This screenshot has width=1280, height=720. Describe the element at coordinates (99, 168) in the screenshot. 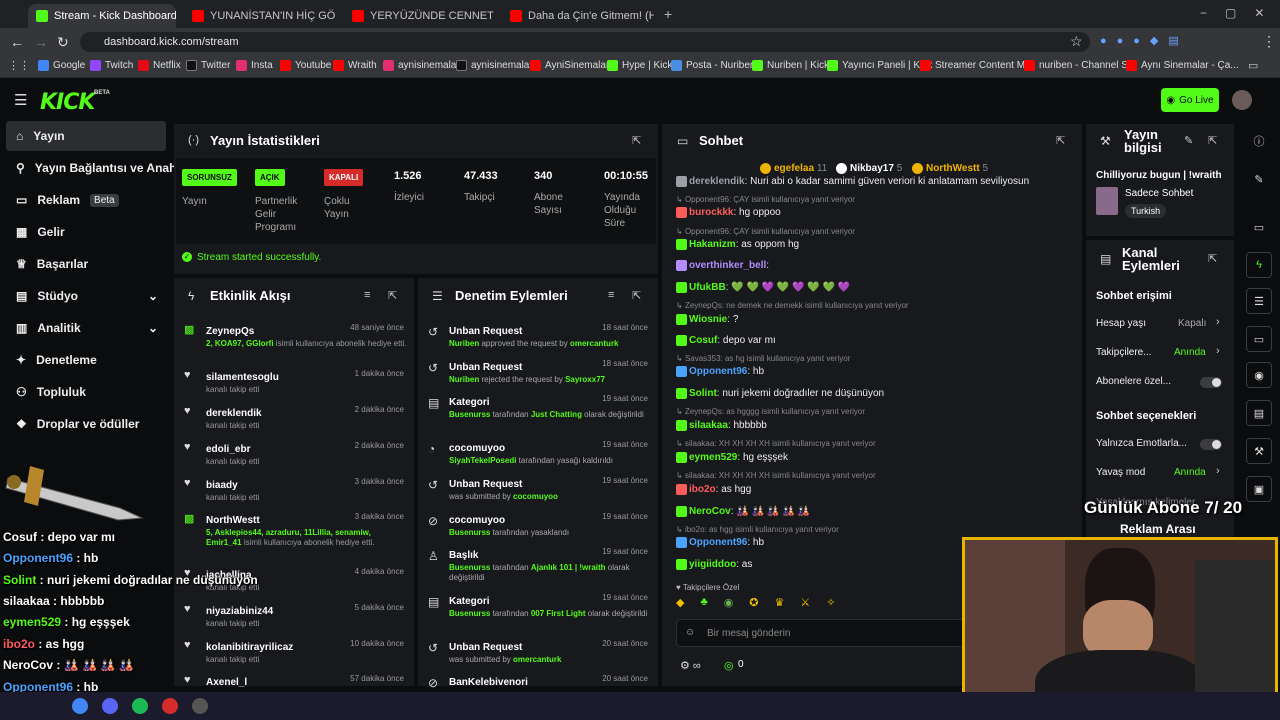

I see `sidebar-item-stream-key: ⚲ Yayın Bağlantısı ve Anahtar` at that location.